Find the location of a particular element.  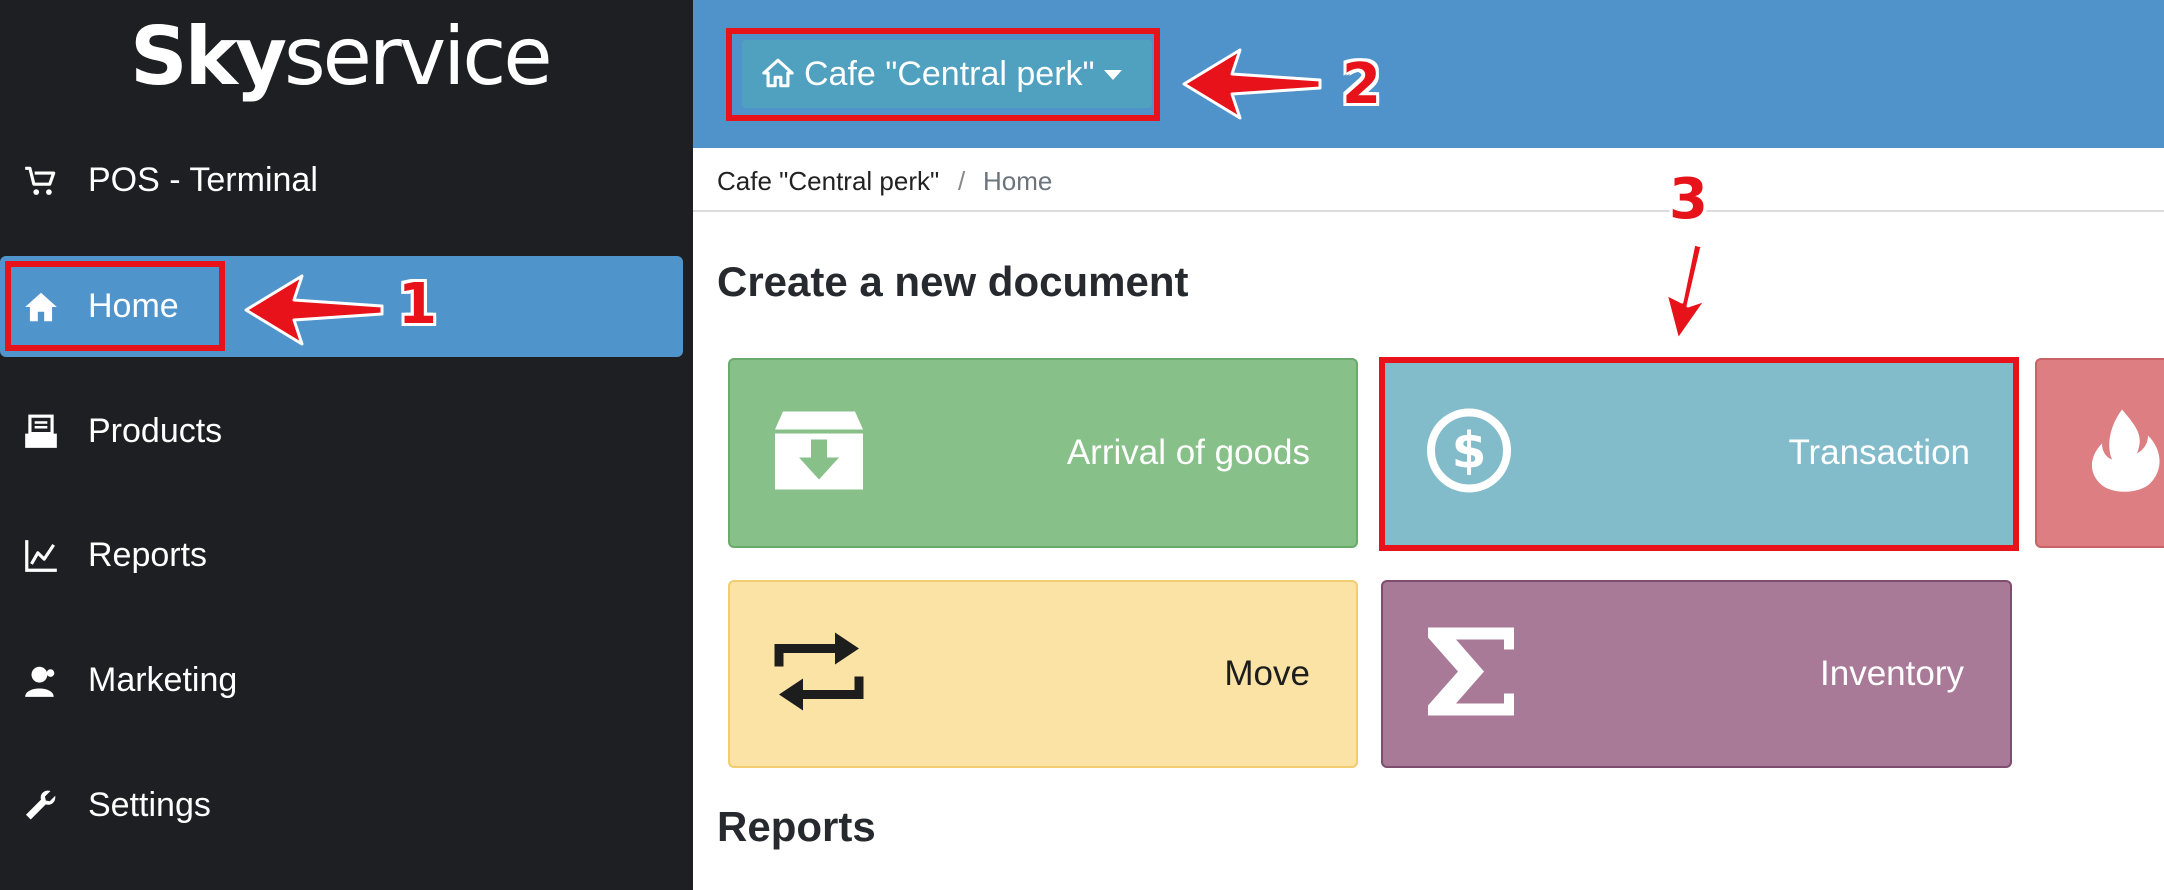

sidebar-item-reports: Reports is located at coordinates (341, 555).